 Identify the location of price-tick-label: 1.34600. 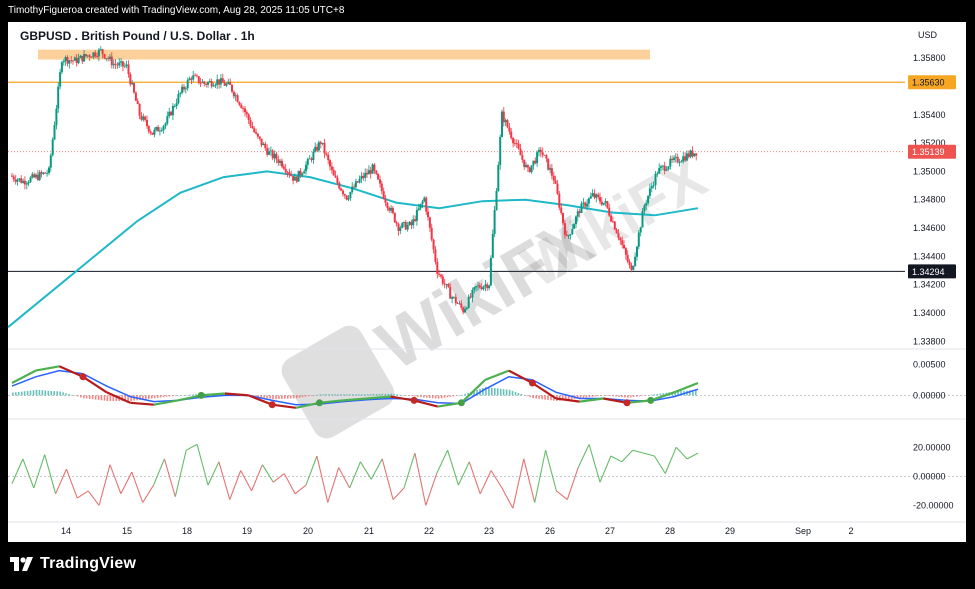
(929, 228).